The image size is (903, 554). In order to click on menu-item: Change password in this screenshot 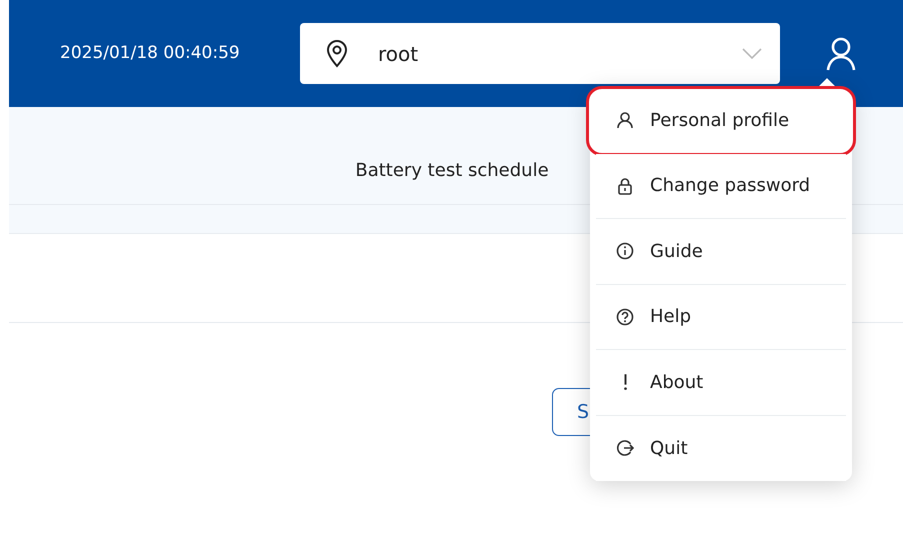, I will do `click(721, 186)`.